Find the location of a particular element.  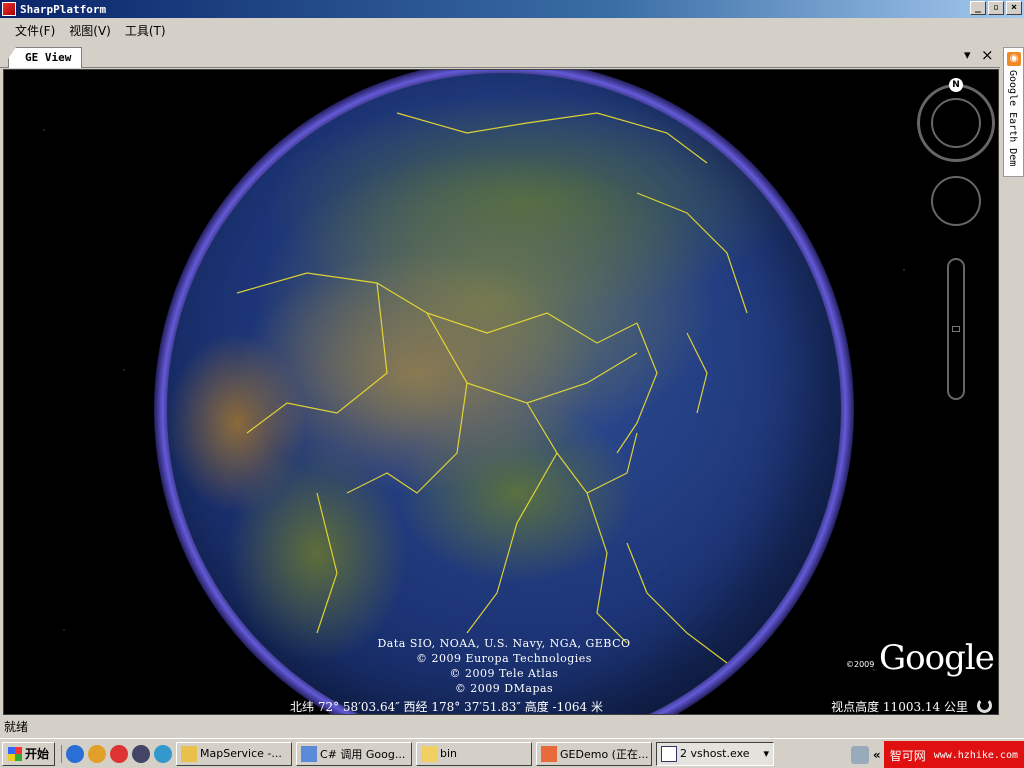

system-tray: « 智可网 www.hzhike.com is located at coordinates (937, 754).